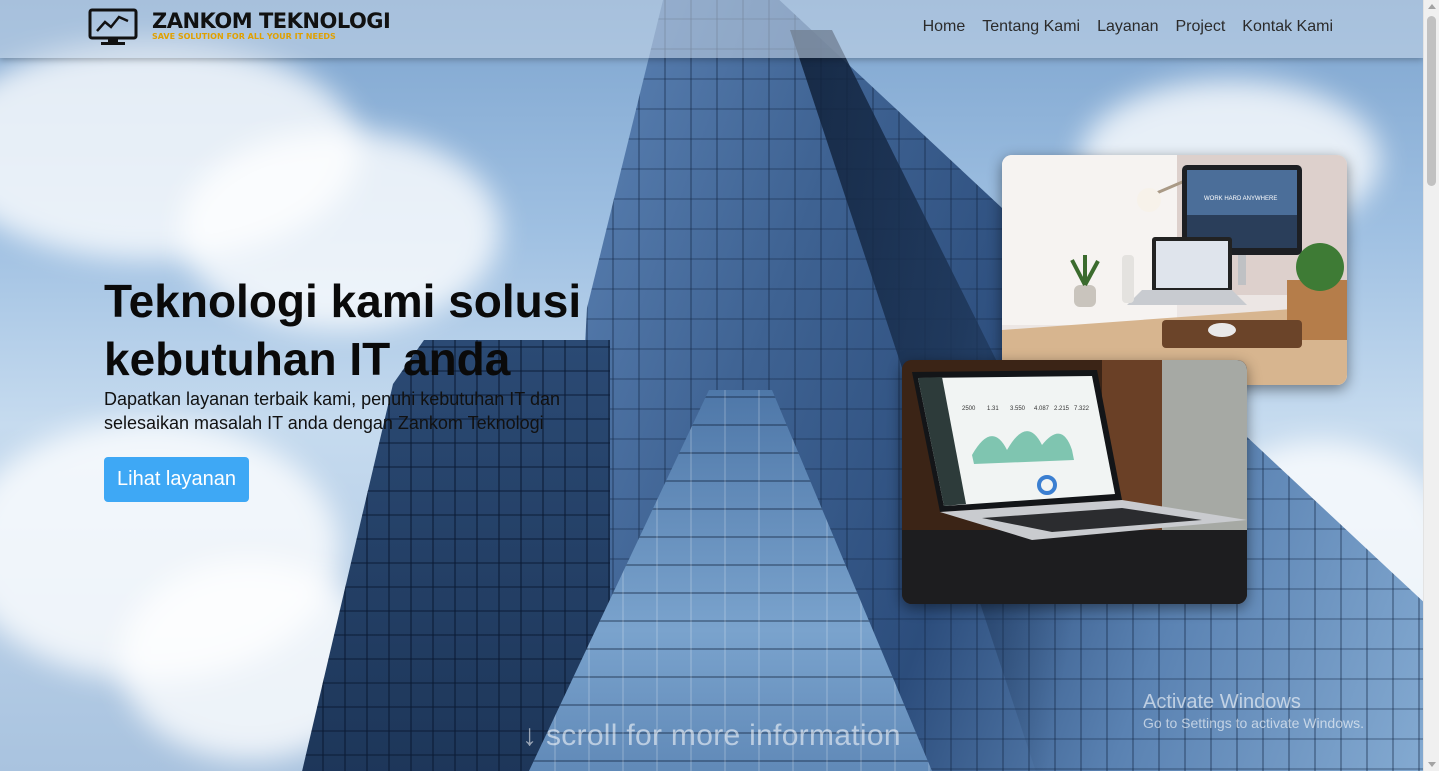 This screenshot has width=1439, height=771. Describe the element at coordinates (176, 479) in the screenshot. I see `see-services-button: Lihat layanan` at that location.